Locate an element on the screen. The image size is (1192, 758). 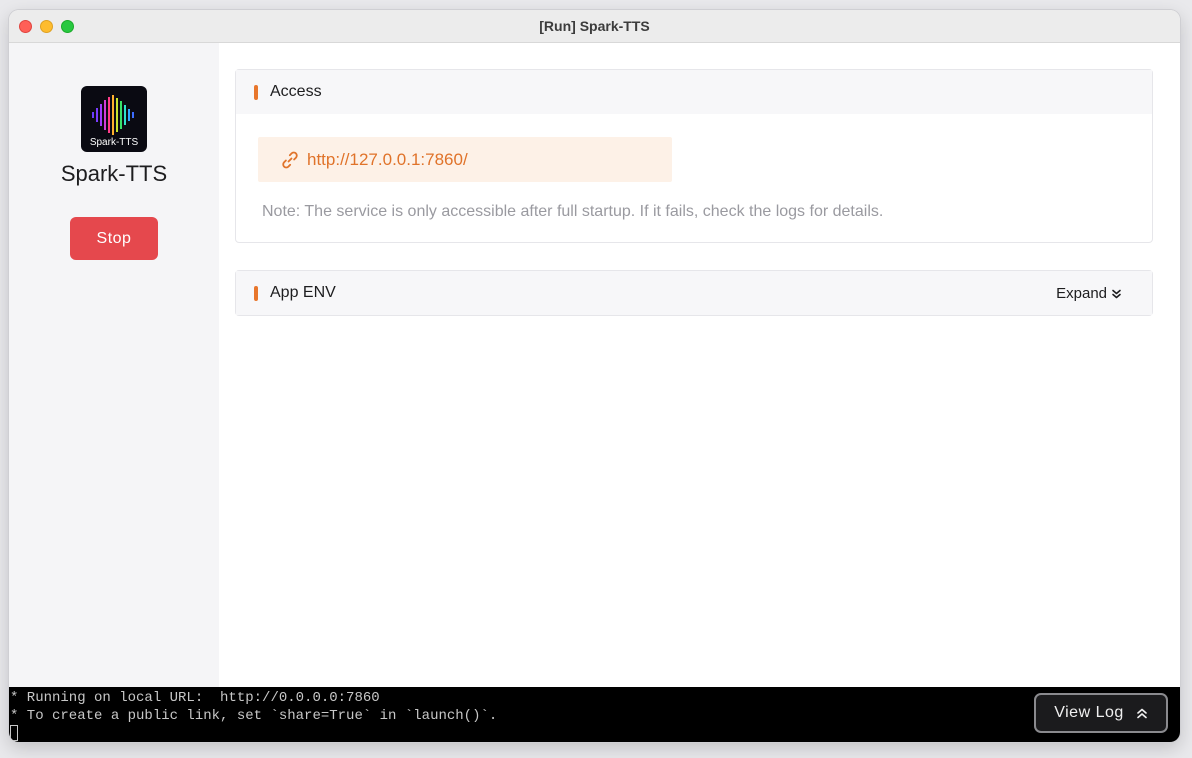
env-title: App ENV is located at coordinates (303, 292).